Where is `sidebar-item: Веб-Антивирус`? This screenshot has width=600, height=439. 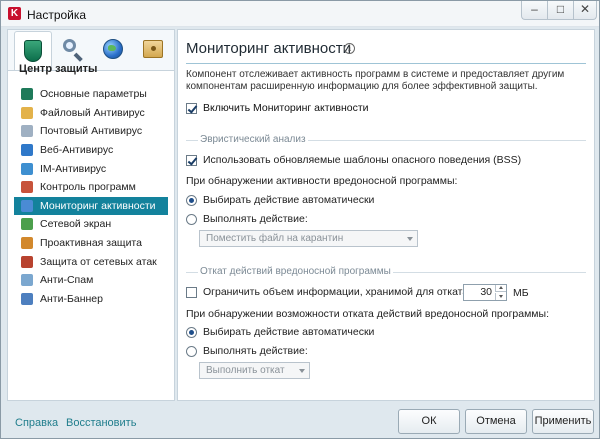
sidebar-item: Веб-Антивирус is located at coordinates (91, 150).